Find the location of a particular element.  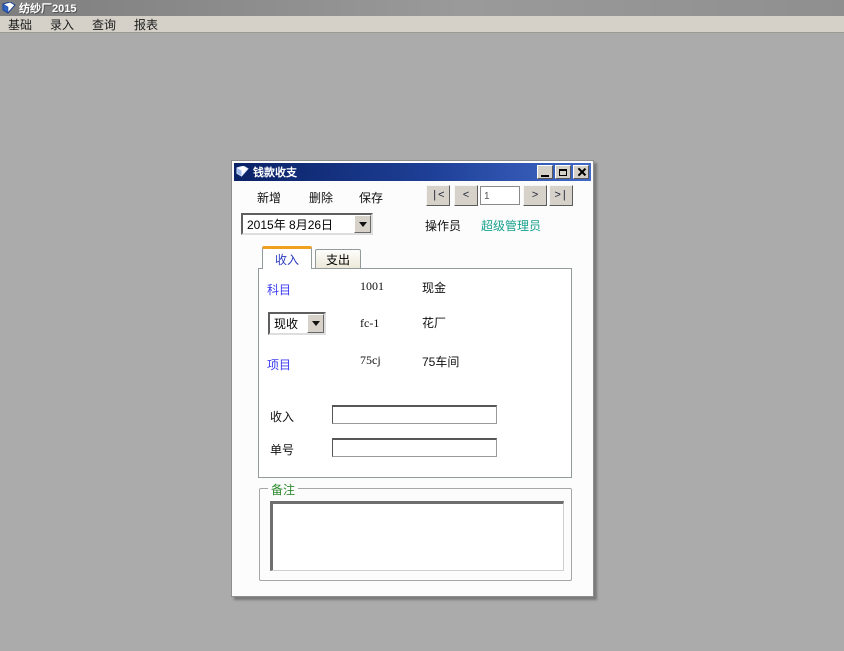

maximize-icon is located at coordinates (563, 172).